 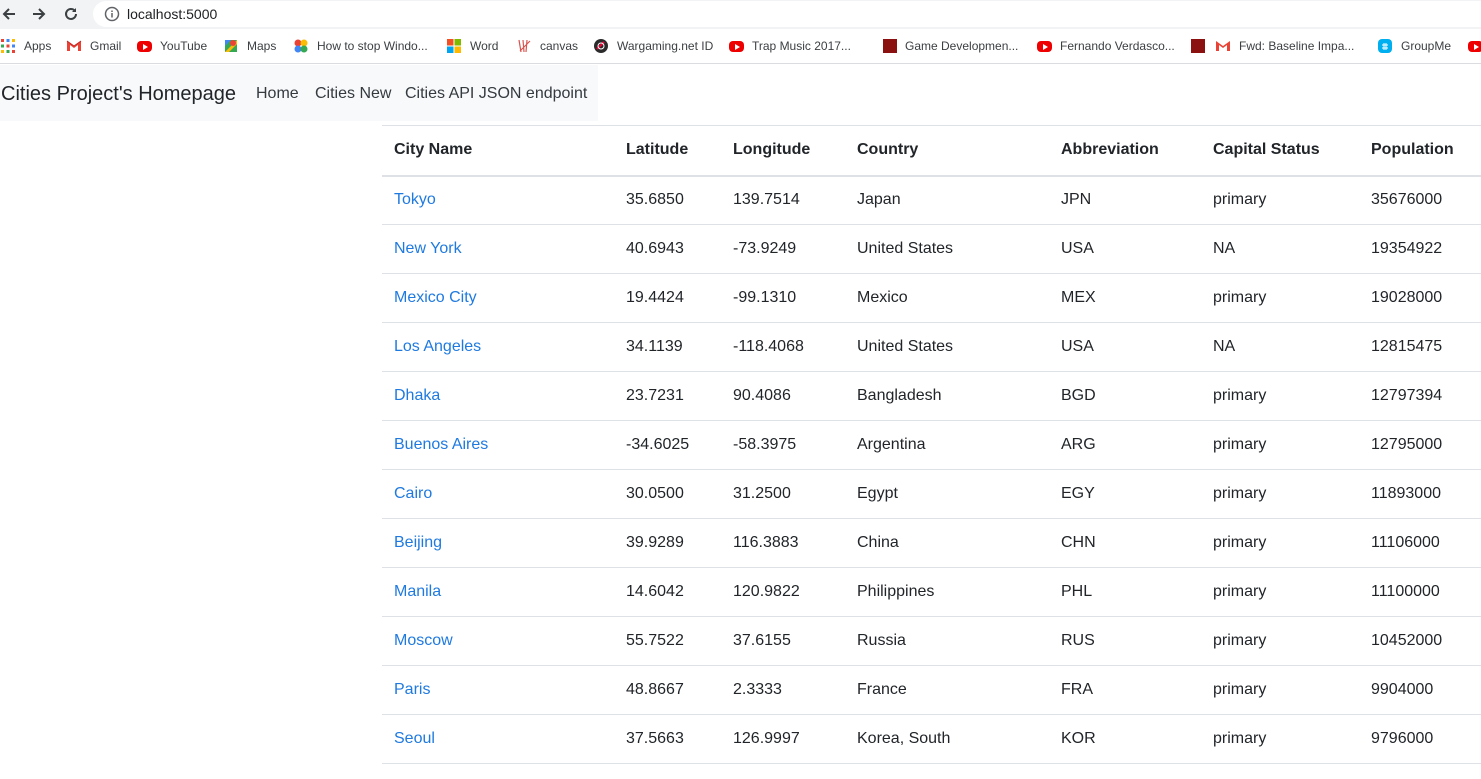 I want to click on country-cell: United States, so click(x=947, y=249).